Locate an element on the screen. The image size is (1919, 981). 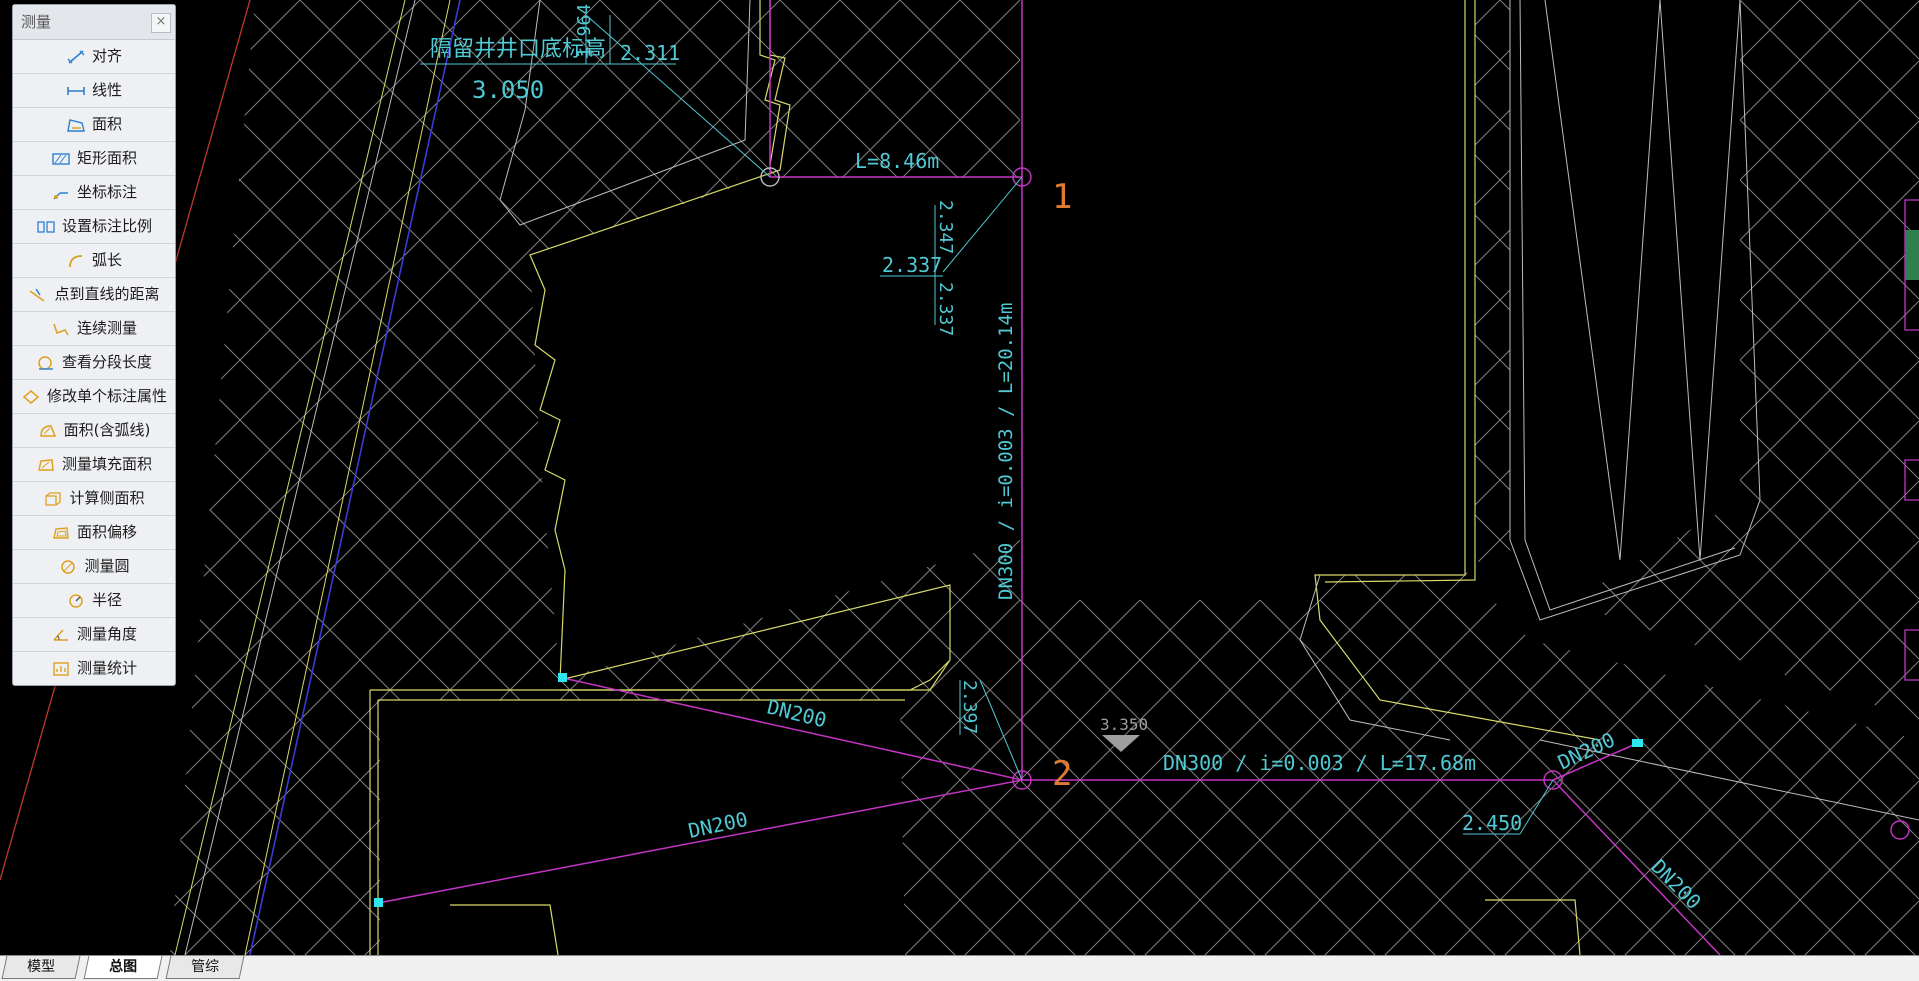
palette-item-label: 测量填充面积 is located at coordinates (106, 464).